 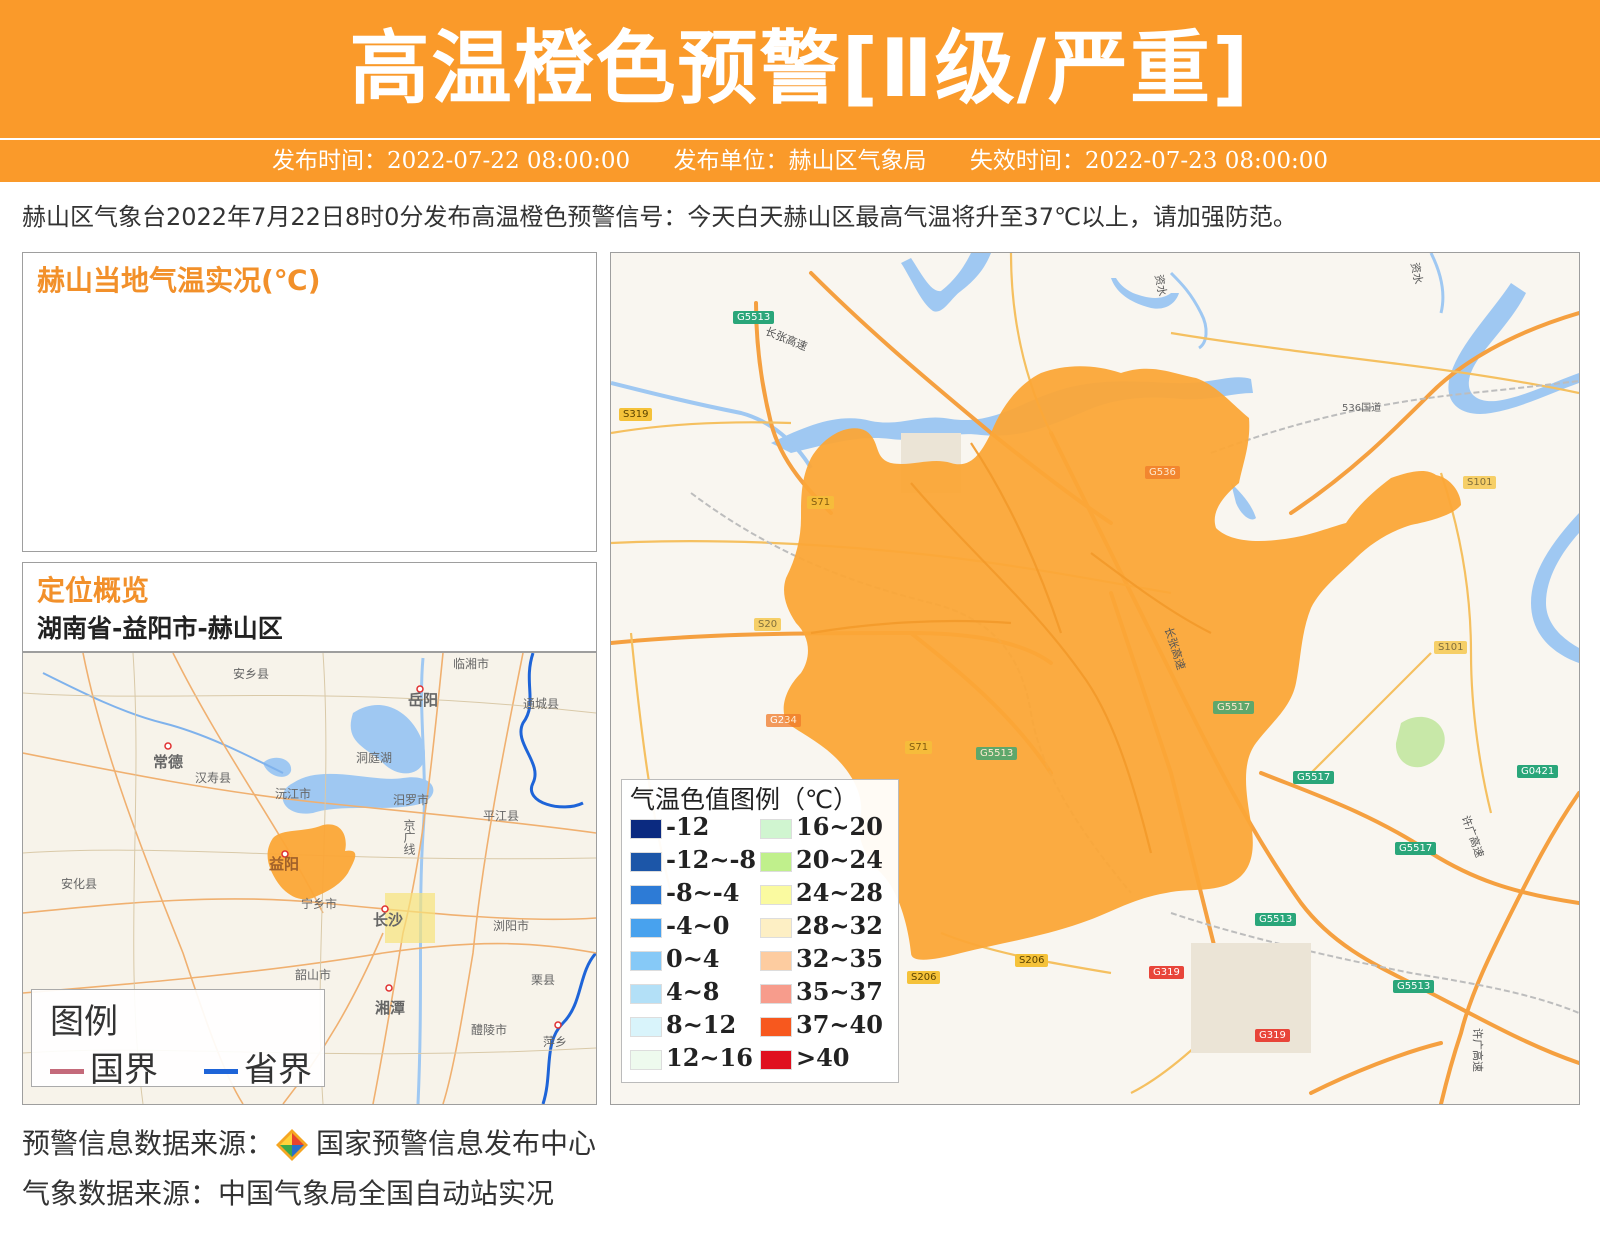 I want to click on legend-row: -12~-8, so click(x=693, y=860).